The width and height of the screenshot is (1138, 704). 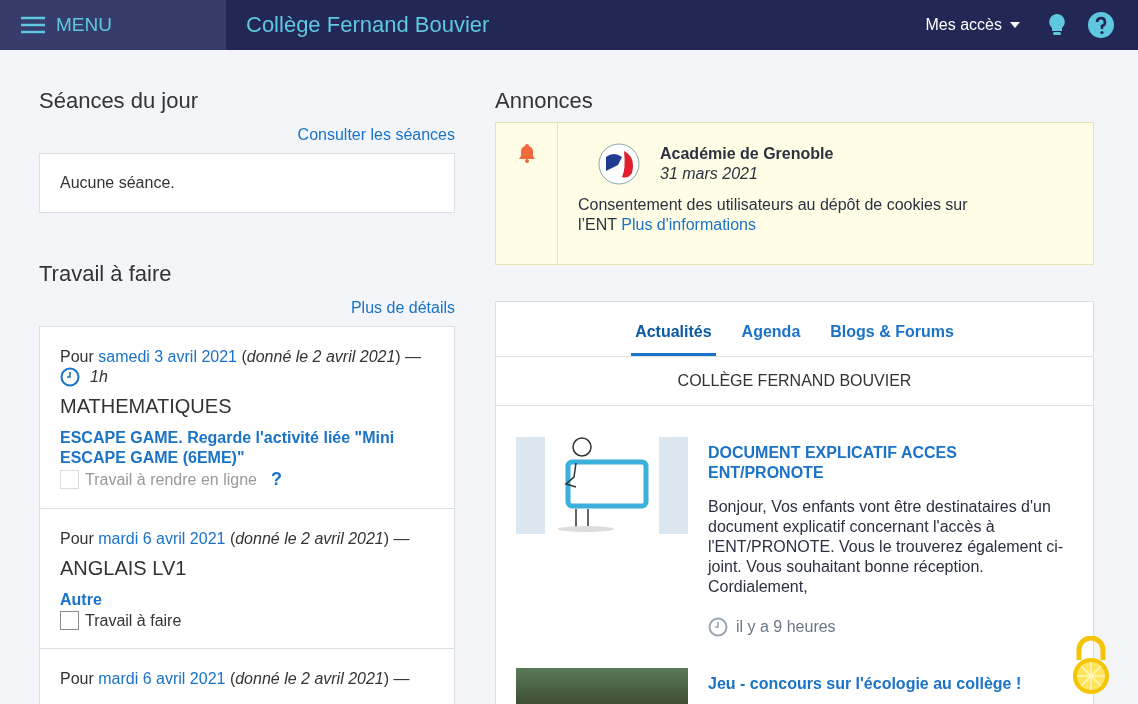 What do you see at coordinates (972, 25) in the screenshot?
I see `access-menu-button: Mes accès` at bounding box center [972, 25].